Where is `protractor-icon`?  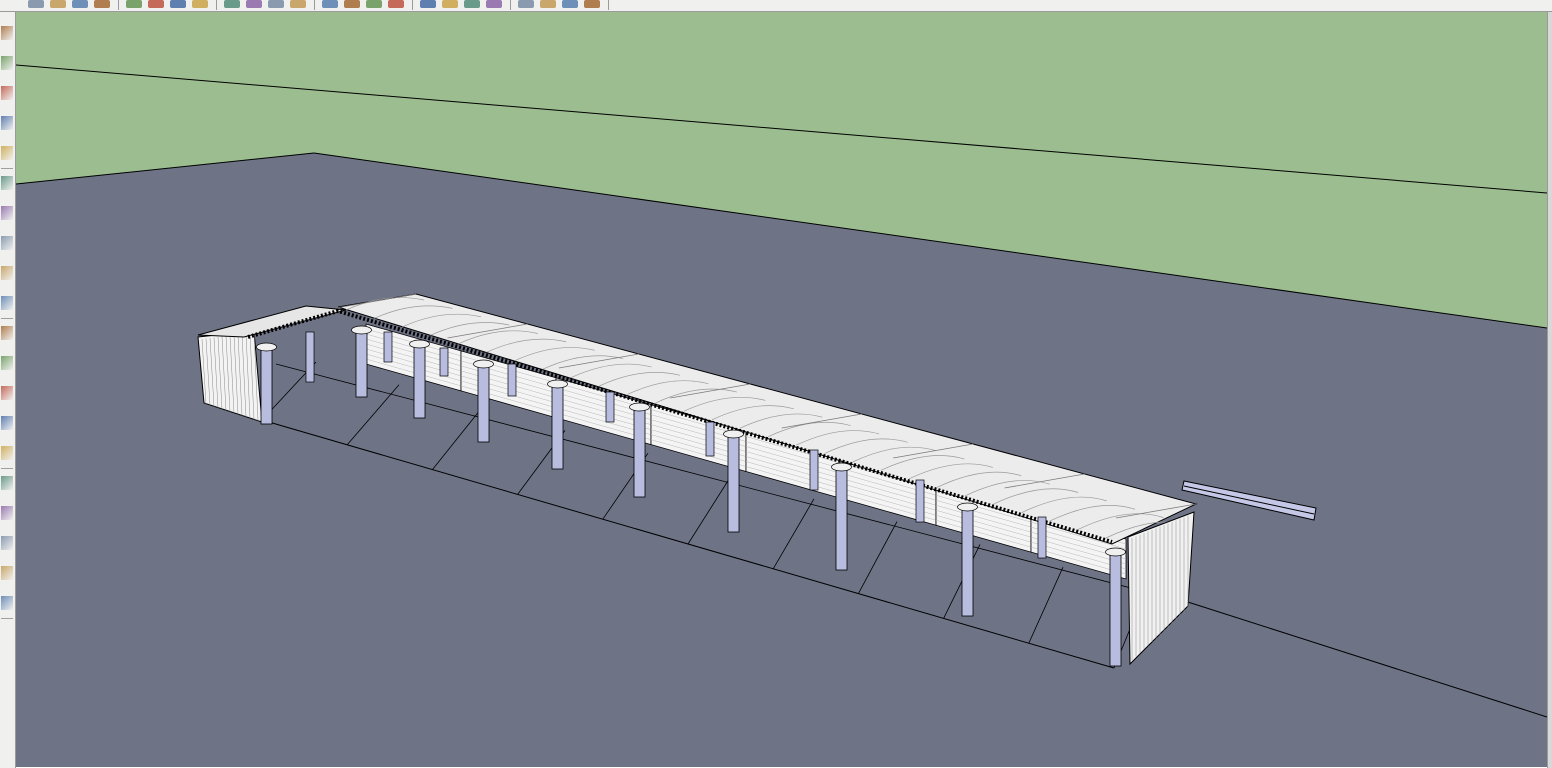 protractor-icon is located at coordinates (7, 363).